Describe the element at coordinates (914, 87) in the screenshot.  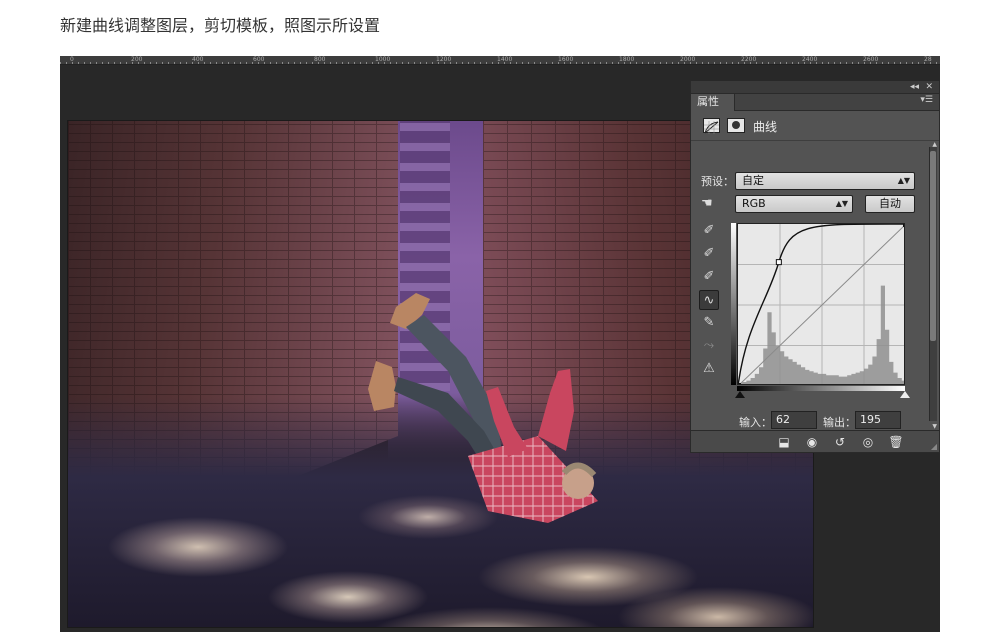
I see `collapse-panel-icon: ◂◂` at that location.